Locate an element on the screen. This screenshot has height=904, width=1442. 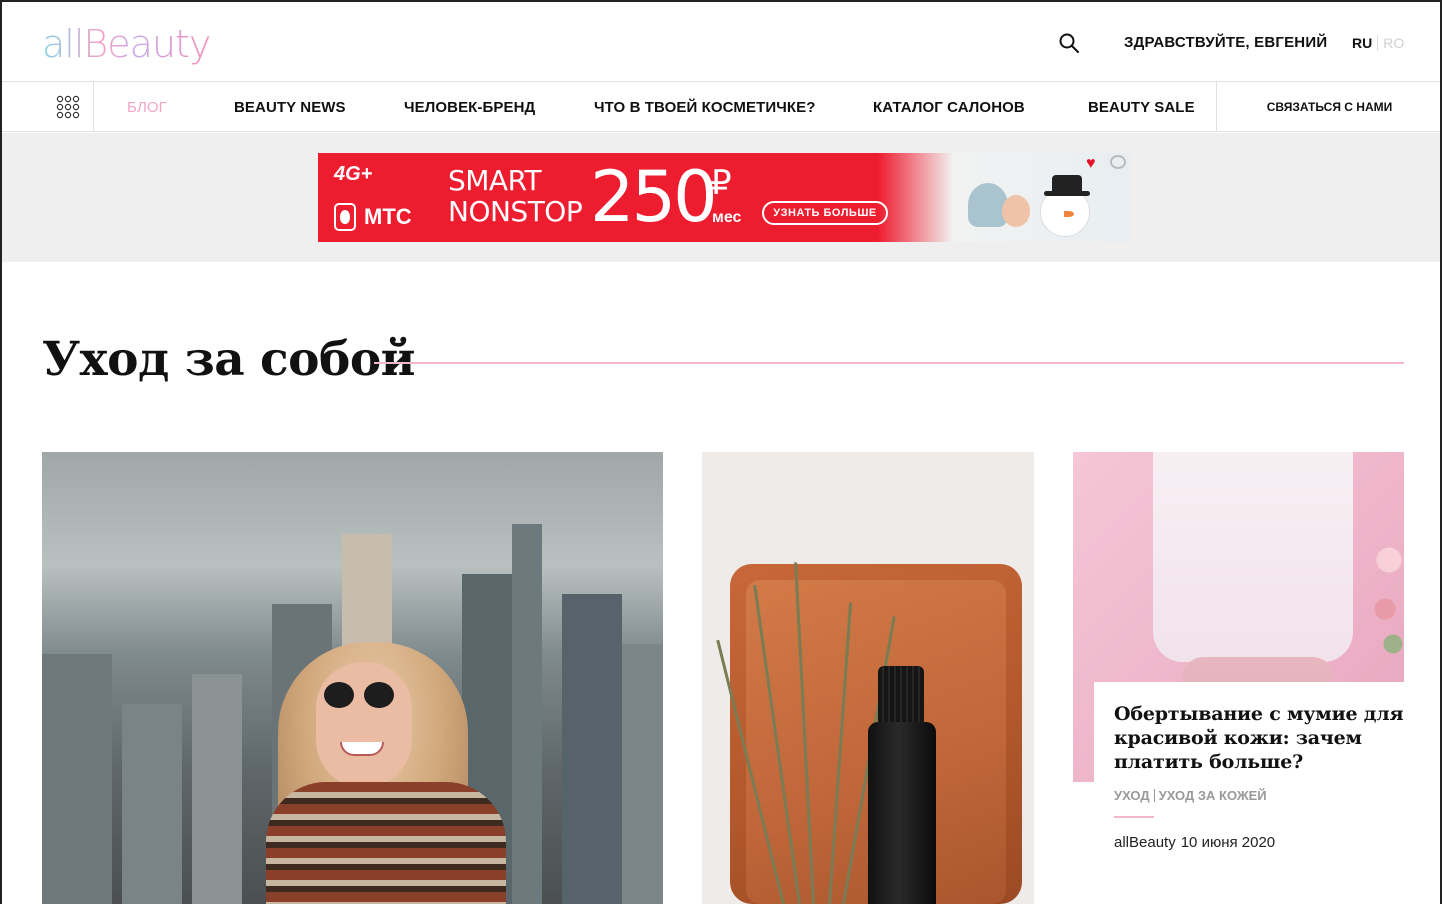
ad-brand-text: МТС is located at coordinates (388, 216).